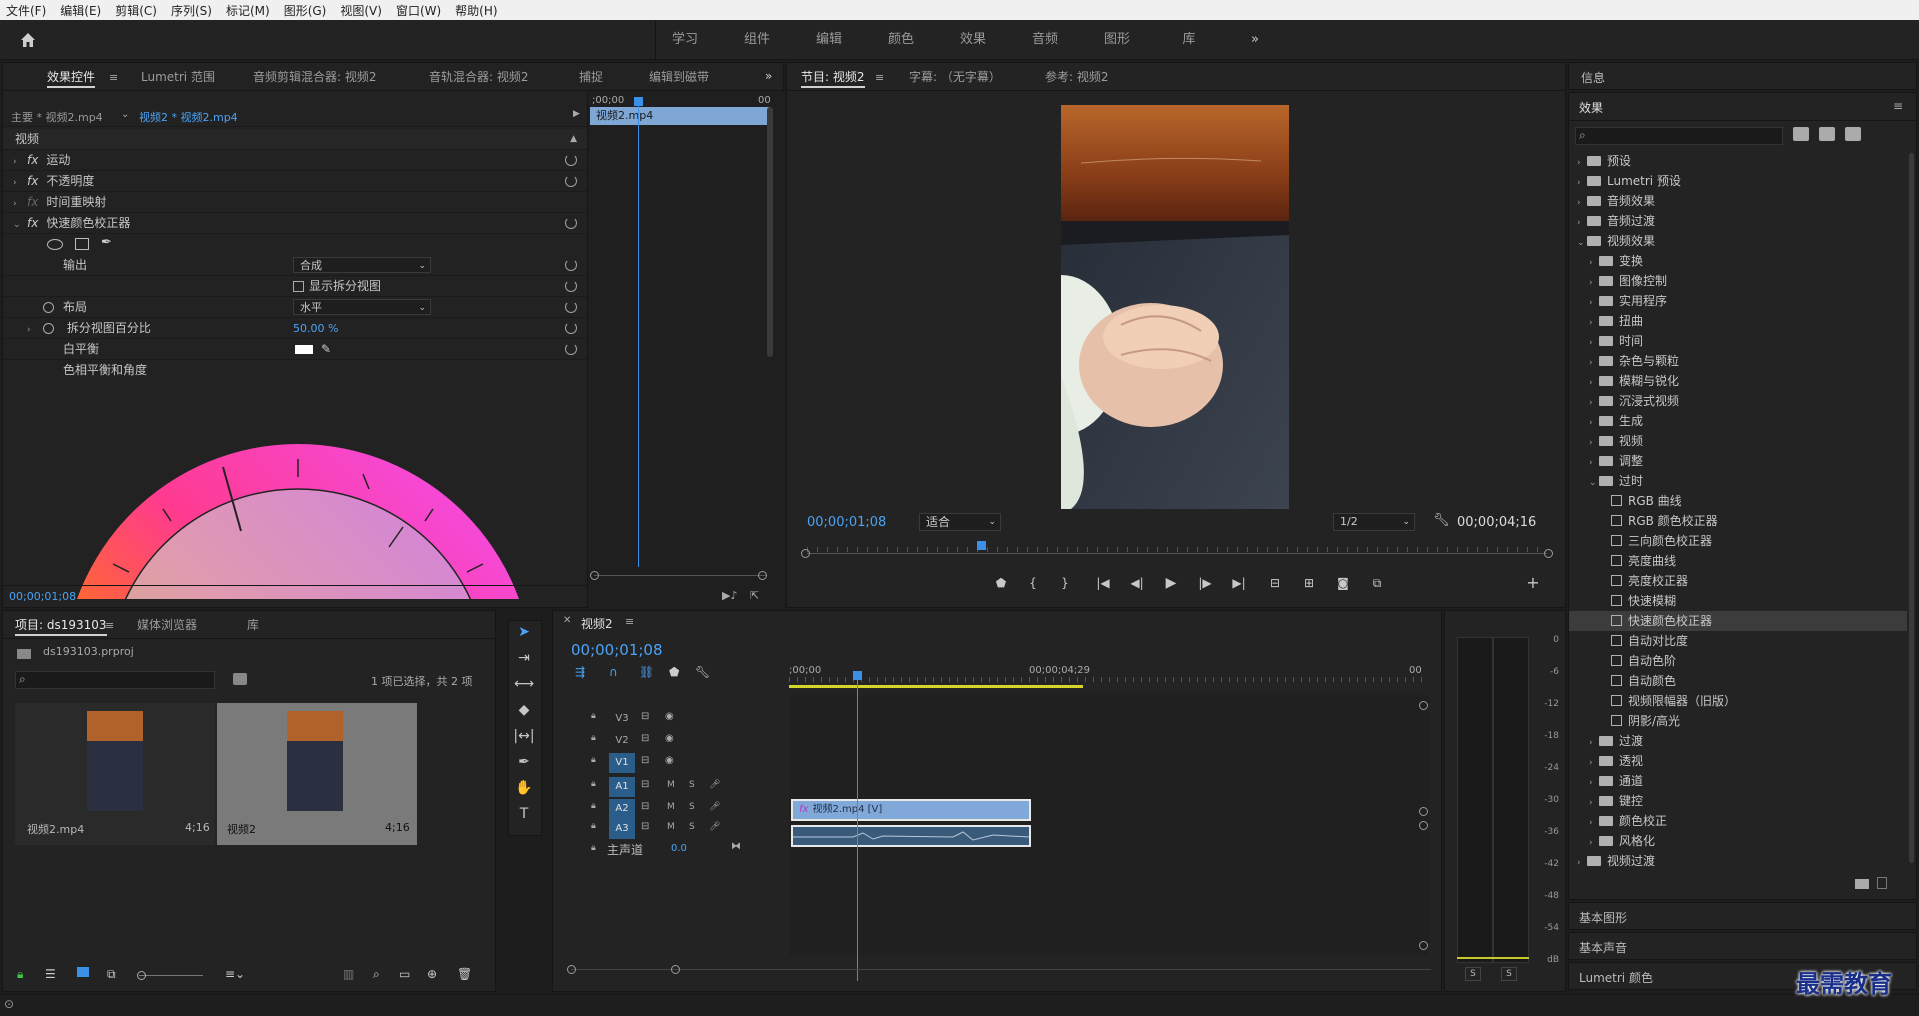 The image size is (1919, 1016). I want to click on menu-graphics: 图形(G), so click(305, 10).